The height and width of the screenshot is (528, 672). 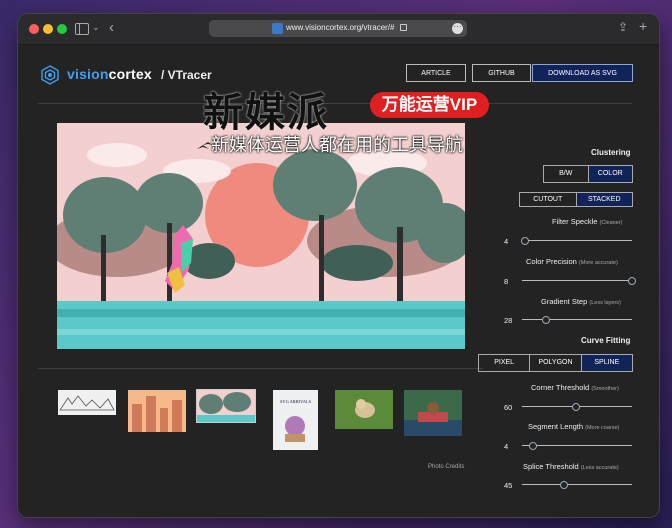 What do you see at coordinates (546, 319) in the screenshot?
I see `gradient-step-knob` at bounding box center [546, 319].